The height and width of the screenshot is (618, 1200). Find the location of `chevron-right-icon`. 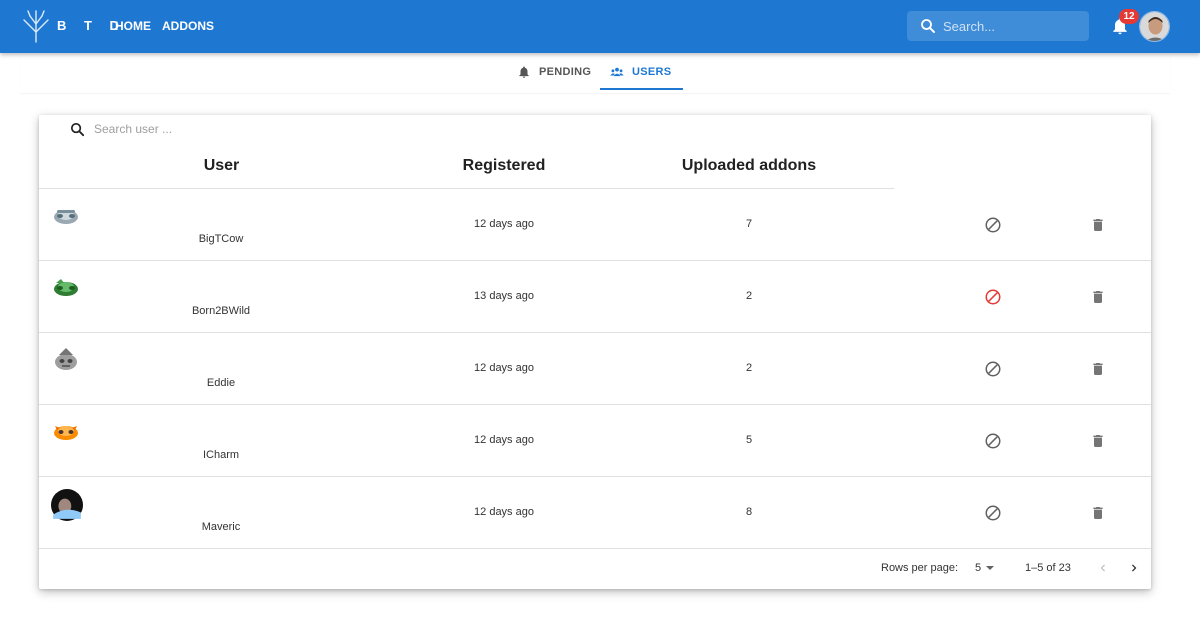

chevron-right-icon is located at coordinates (1134, 568).